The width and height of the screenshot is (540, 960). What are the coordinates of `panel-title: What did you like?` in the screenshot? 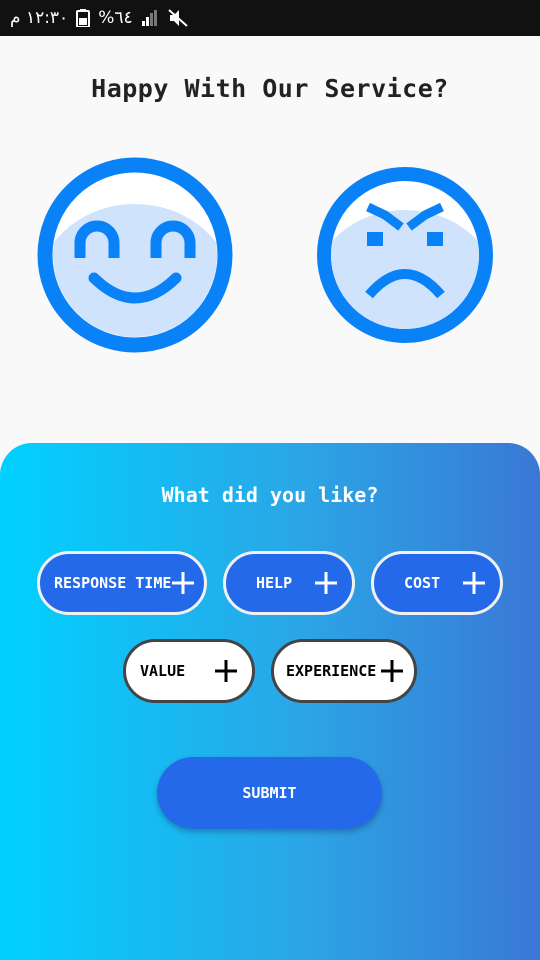 It's located at (270, 495).